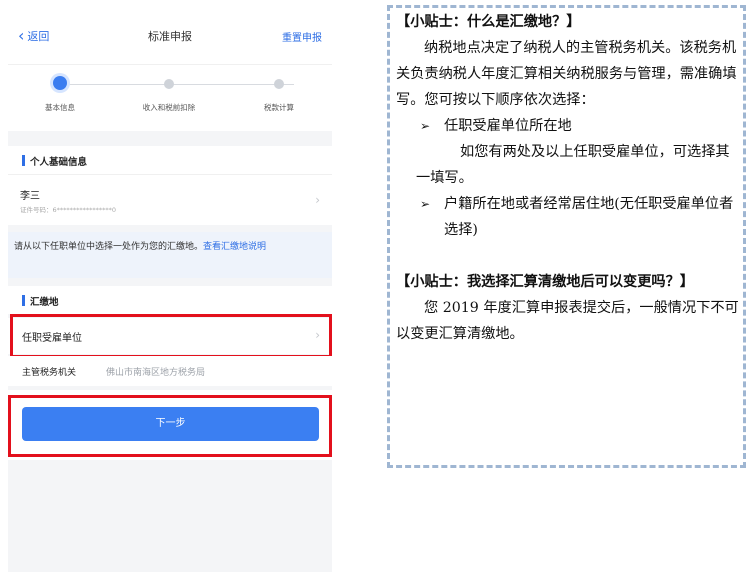 Image resolution: width=754 pixels, height=572 pixels. What do you see at coordinates (170, 97) in the screenshot?
I see `progress-stepper: 基本信息 收入和税前扣除 税款计算` at bounding box center [170, 97].